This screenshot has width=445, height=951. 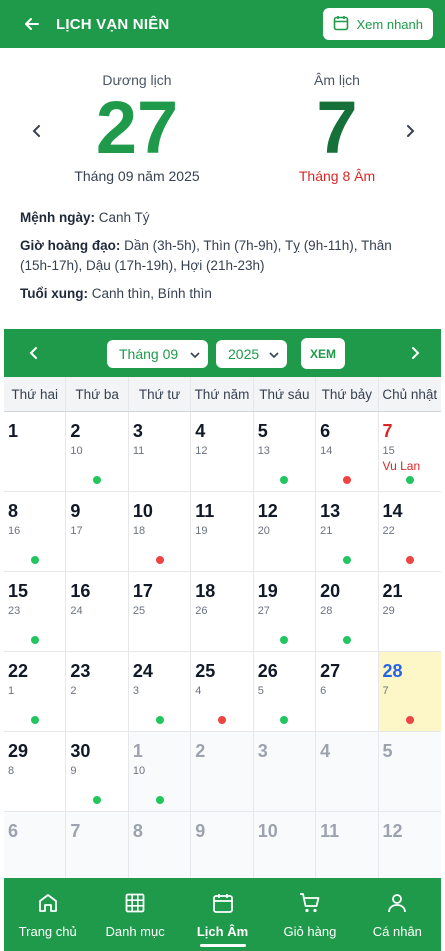 I want to click on calendar-day: 14 22, so click(x=409, y=532).